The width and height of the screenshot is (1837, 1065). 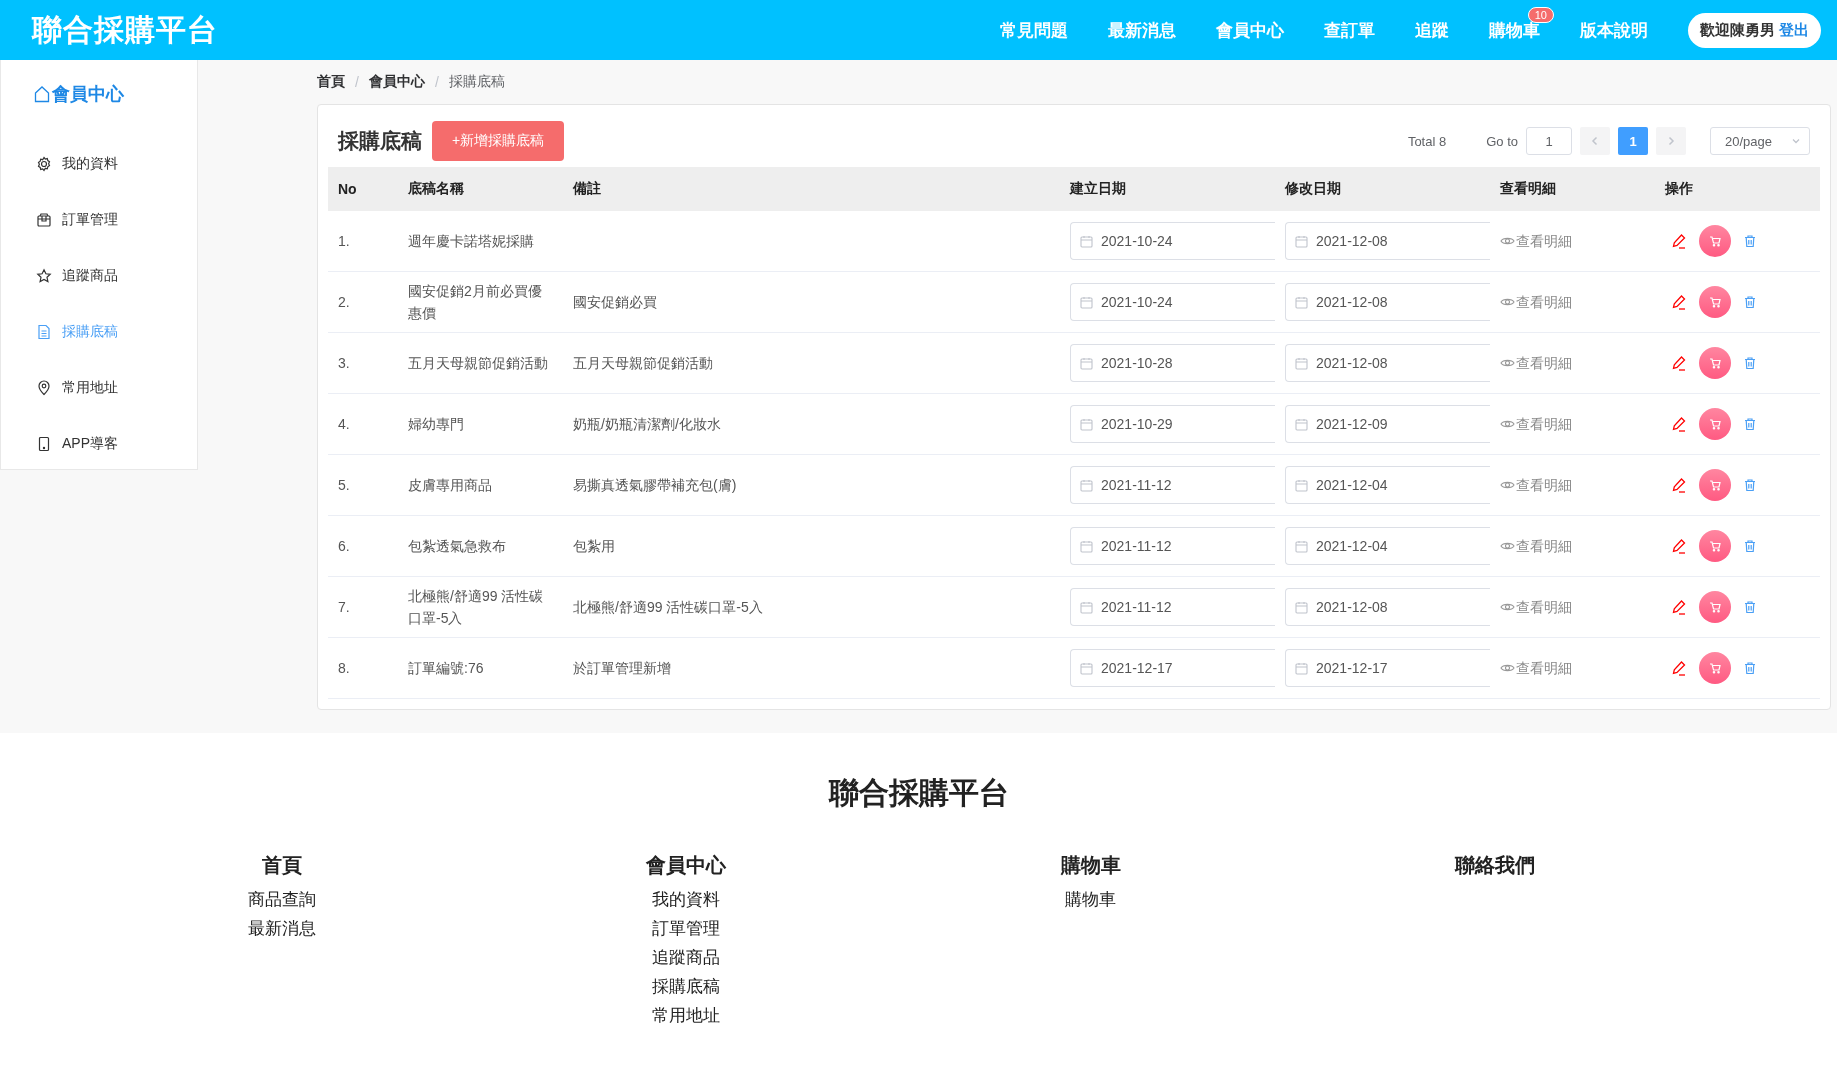 I want to click on footer-heading: 會員中心, so click(x=686, y=865).